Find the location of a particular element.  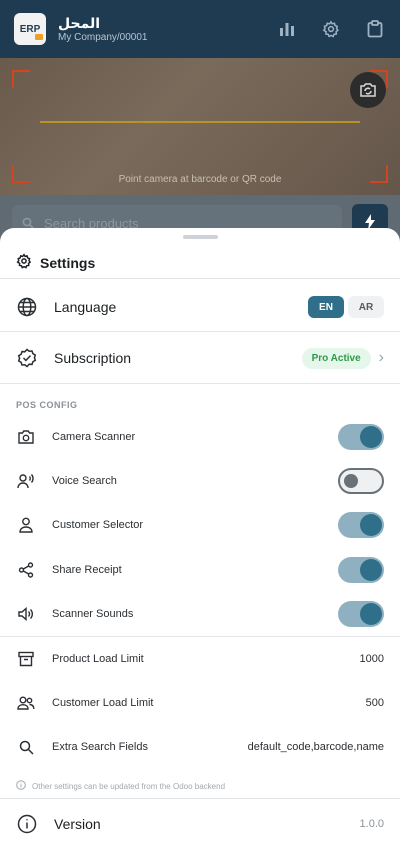

camera-scanner-switch is located at coordinates (361, 437).